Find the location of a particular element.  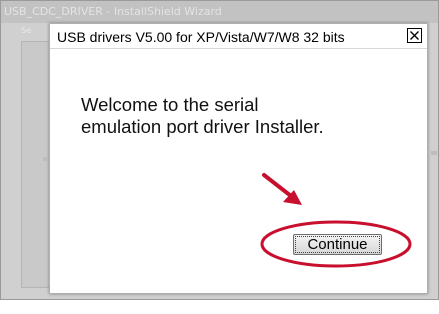

close-icon is located at coordinates (414, 35).